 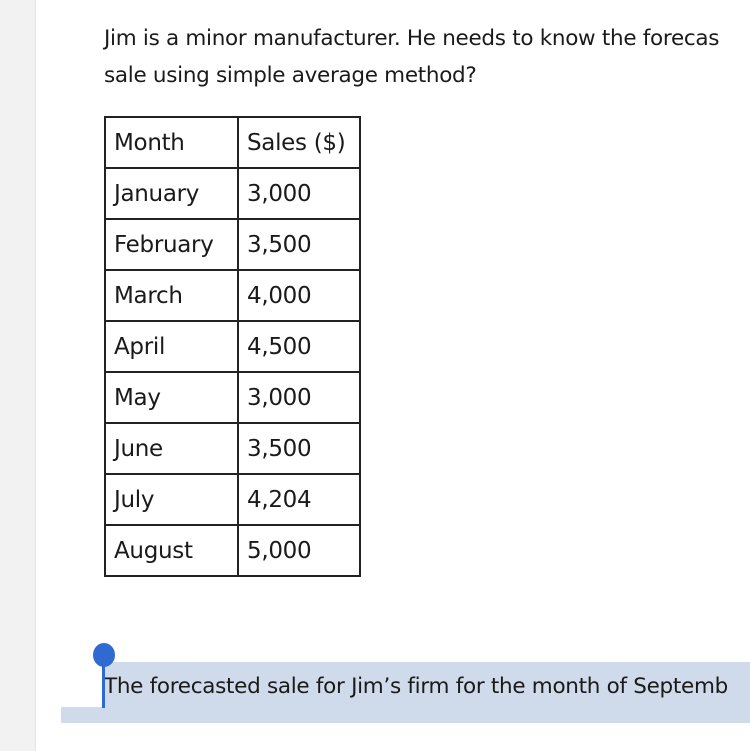 I want to click on table-row: January 3,000, so click(x=232, y=193).